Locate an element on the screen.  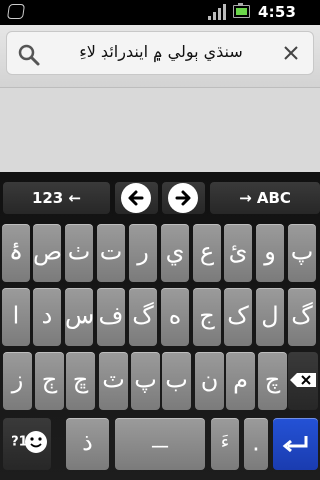
space-key: ـــ is located at coordinates (160, 444).